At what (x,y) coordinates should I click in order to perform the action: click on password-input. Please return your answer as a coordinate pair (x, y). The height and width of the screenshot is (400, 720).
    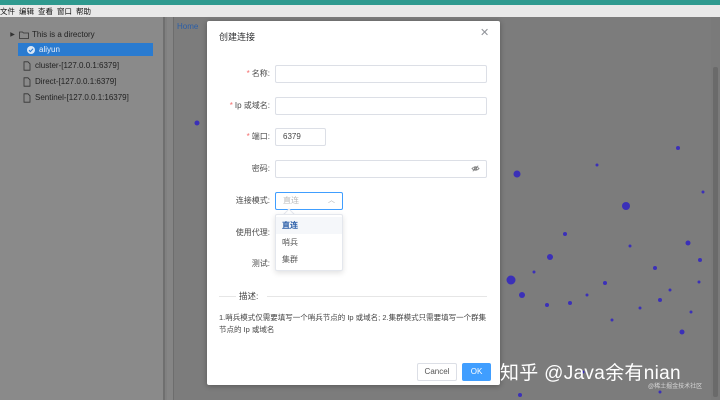
    Looking at the image, I should click on (381, 169).